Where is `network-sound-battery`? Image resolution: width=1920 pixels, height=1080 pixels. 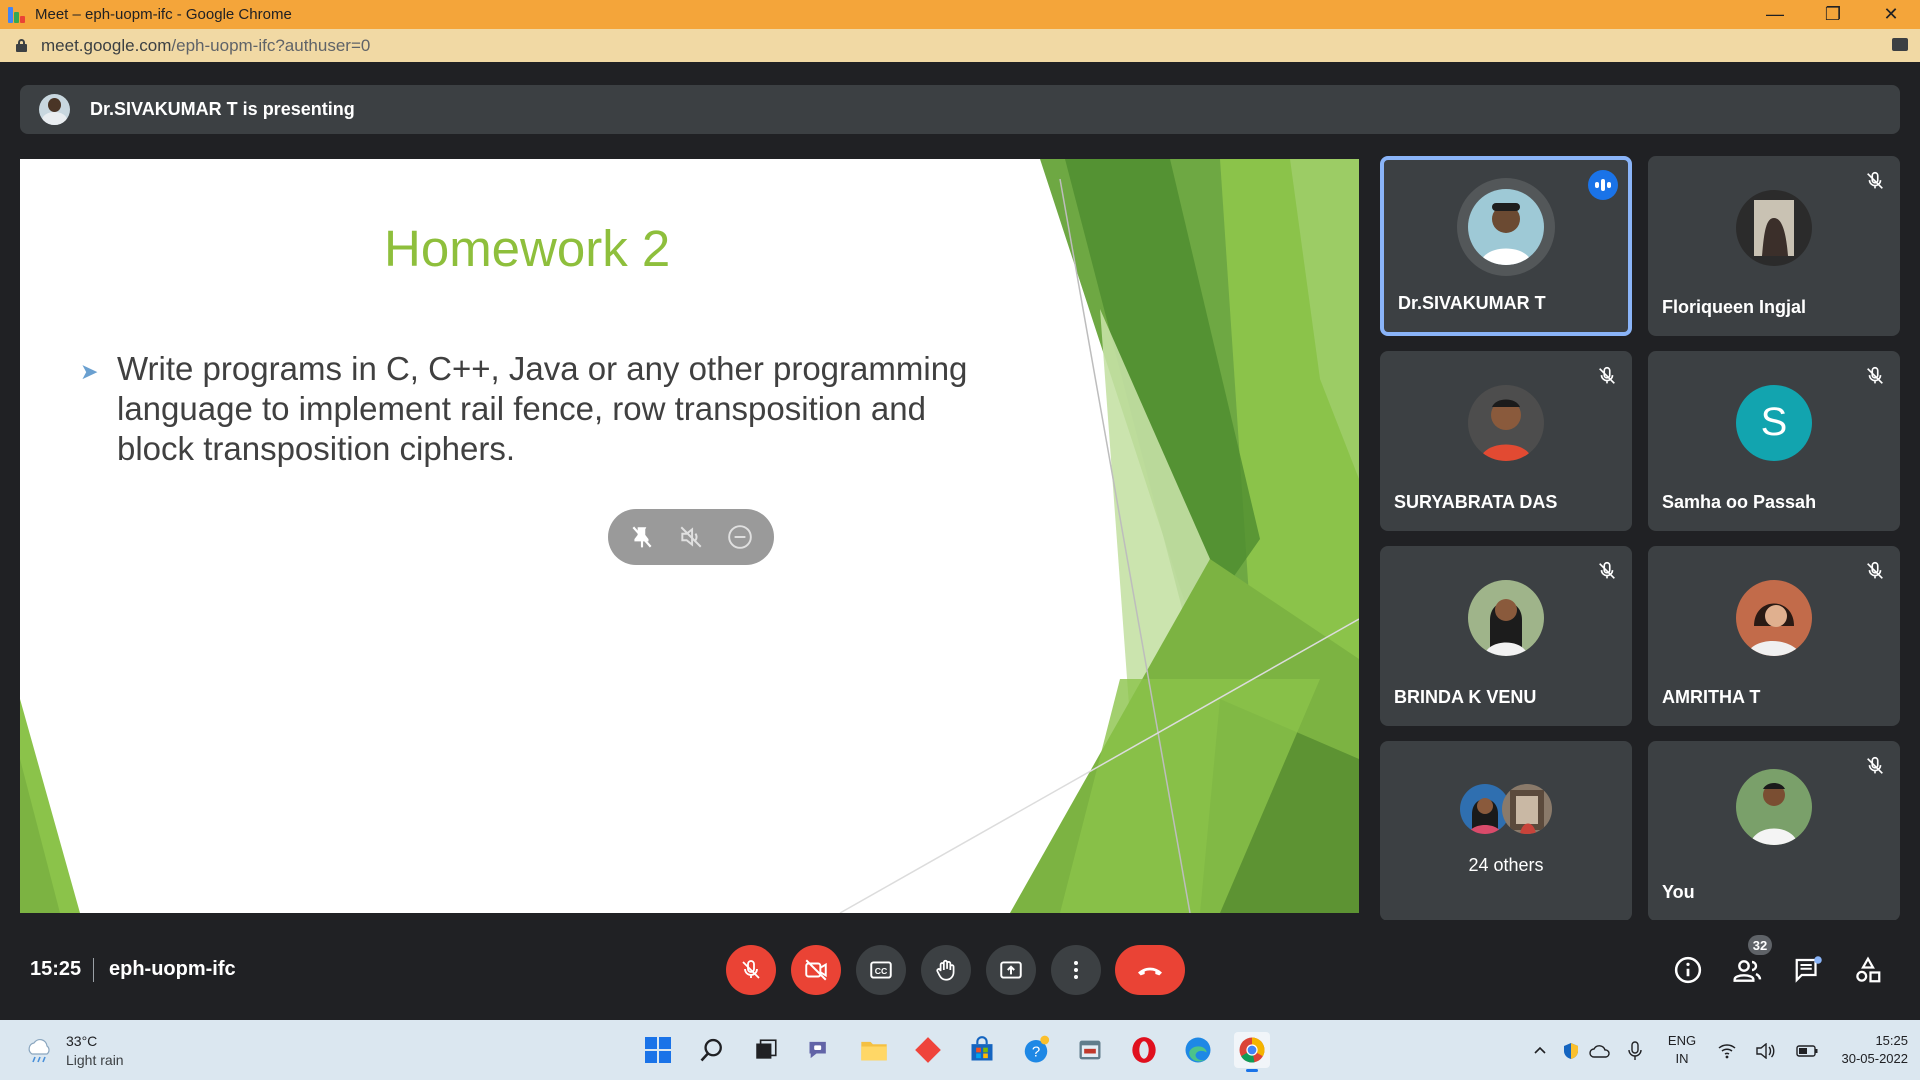 network-sound-battery is located at coordinates (1768, 1051).